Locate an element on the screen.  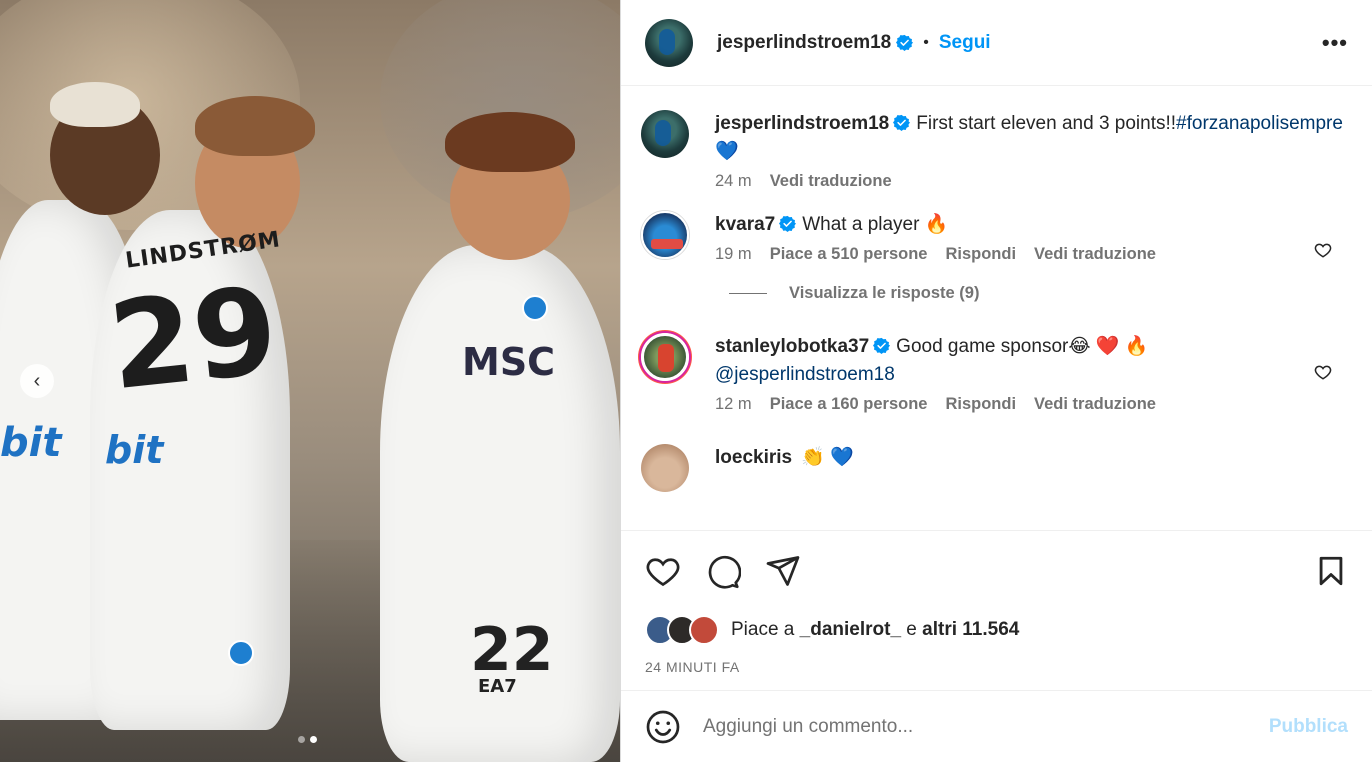
fire-emoji: 🔥 is located at coordinates (936, 224).